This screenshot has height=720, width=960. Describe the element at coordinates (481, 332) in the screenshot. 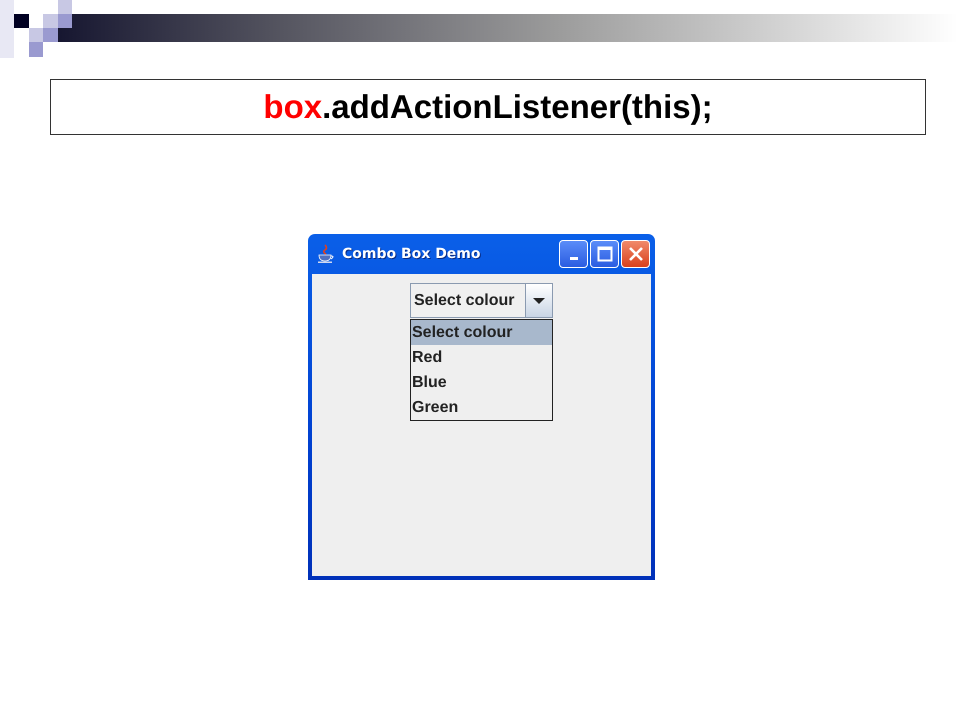

I see `dropdown-option: Select colour` at that location.